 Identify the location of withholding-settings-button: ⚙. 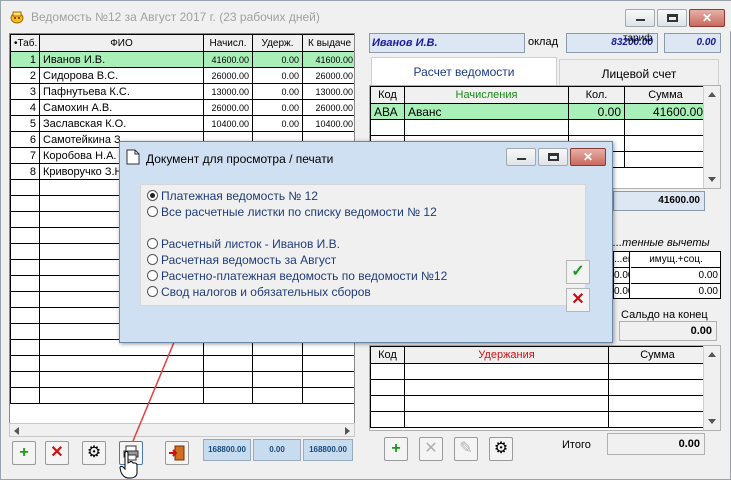
(501, 449).